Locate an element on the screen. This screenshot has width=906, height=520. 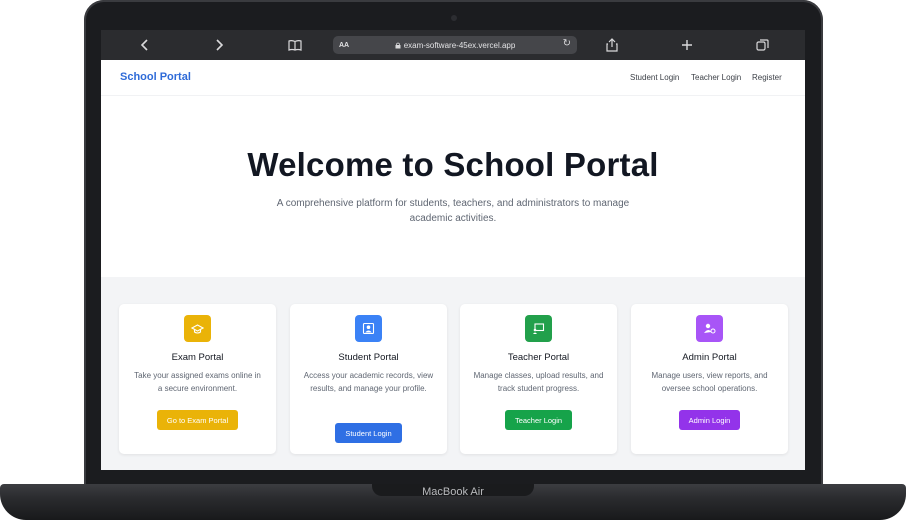
brand-logo: School Portal is located at coordinates (155, 77).